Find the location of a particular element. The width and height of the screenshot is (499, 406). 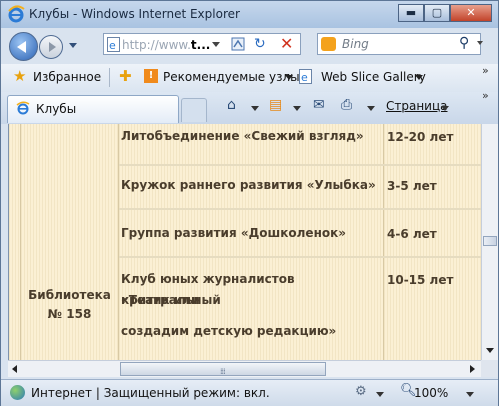

club-age: 10-15 лет is located at coordinates (420, 280).